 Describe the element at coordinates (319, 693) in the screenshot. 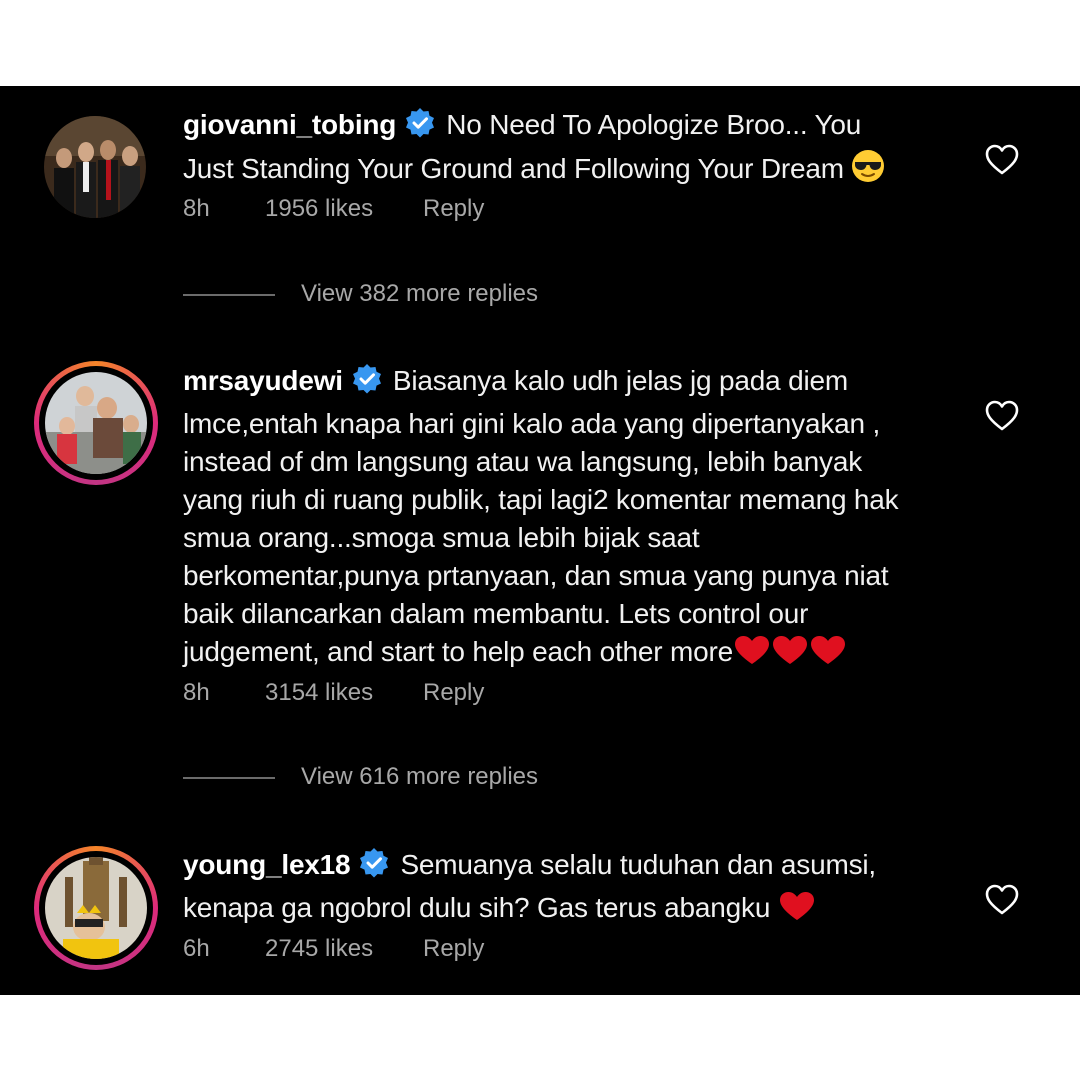

I see `like-count: 3154 likes` at that location.